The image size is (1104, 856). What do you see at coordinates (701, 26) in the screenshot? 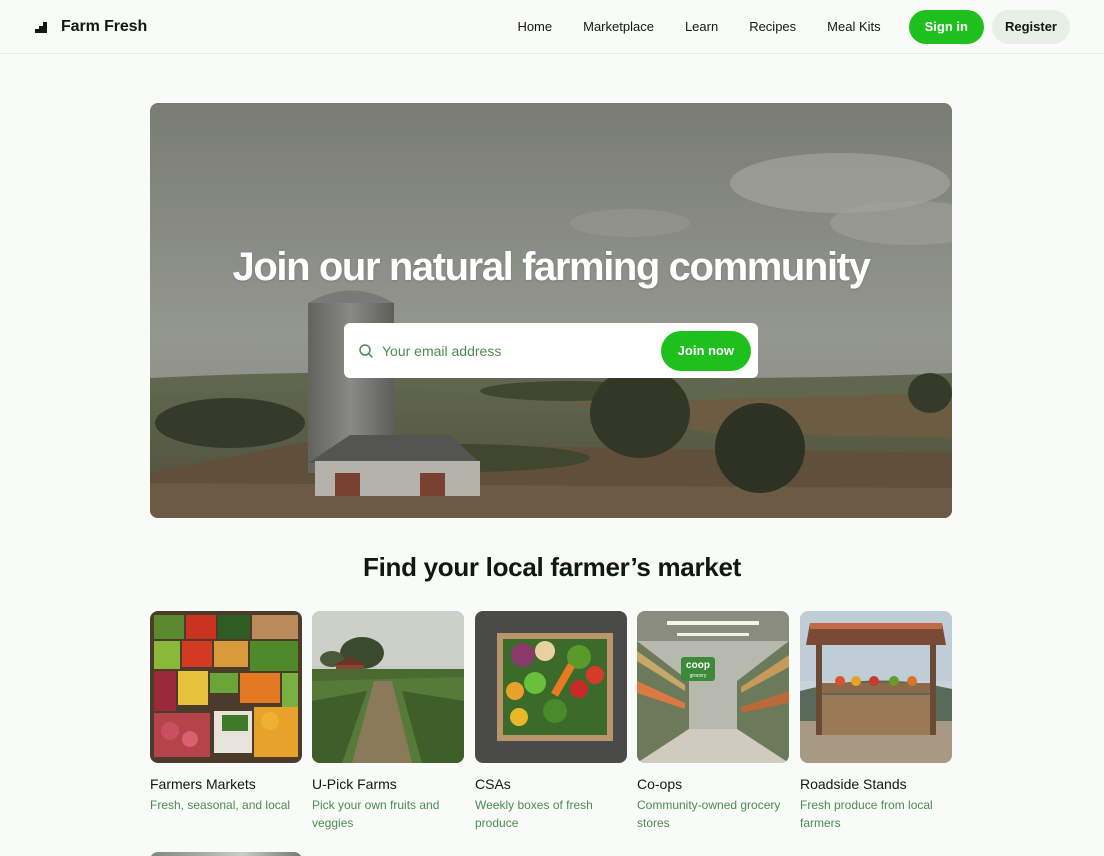
I see `nav-link-learn: Learn` at bounding box center [701, 26].